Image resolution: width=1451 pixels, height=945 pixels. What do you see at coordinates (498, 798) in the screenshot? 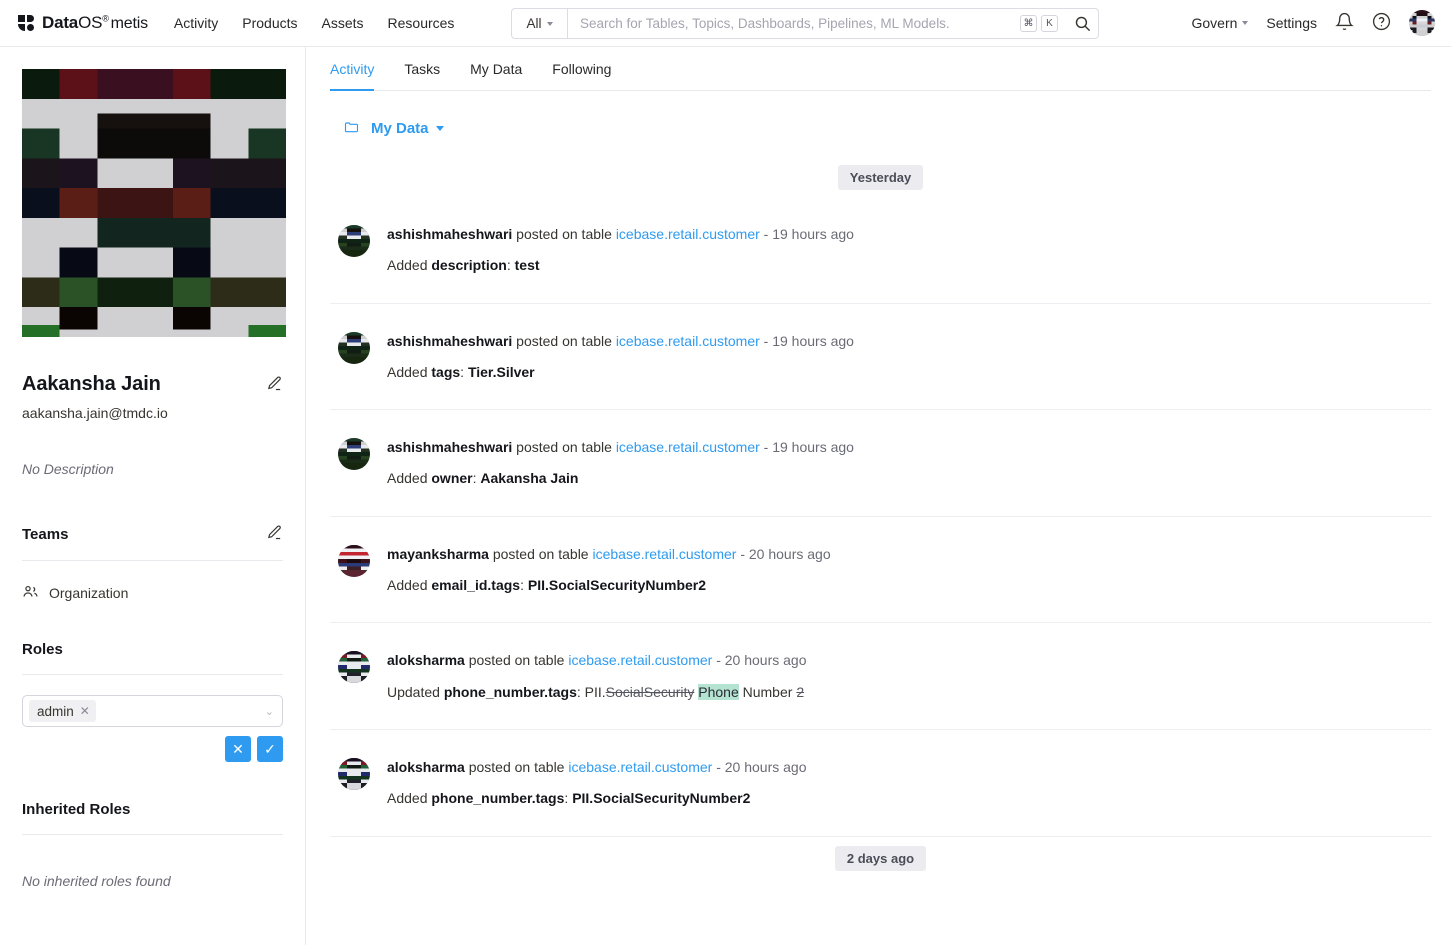
I see `detail-field: phone_number.tags` at bounding box center [498, 798].